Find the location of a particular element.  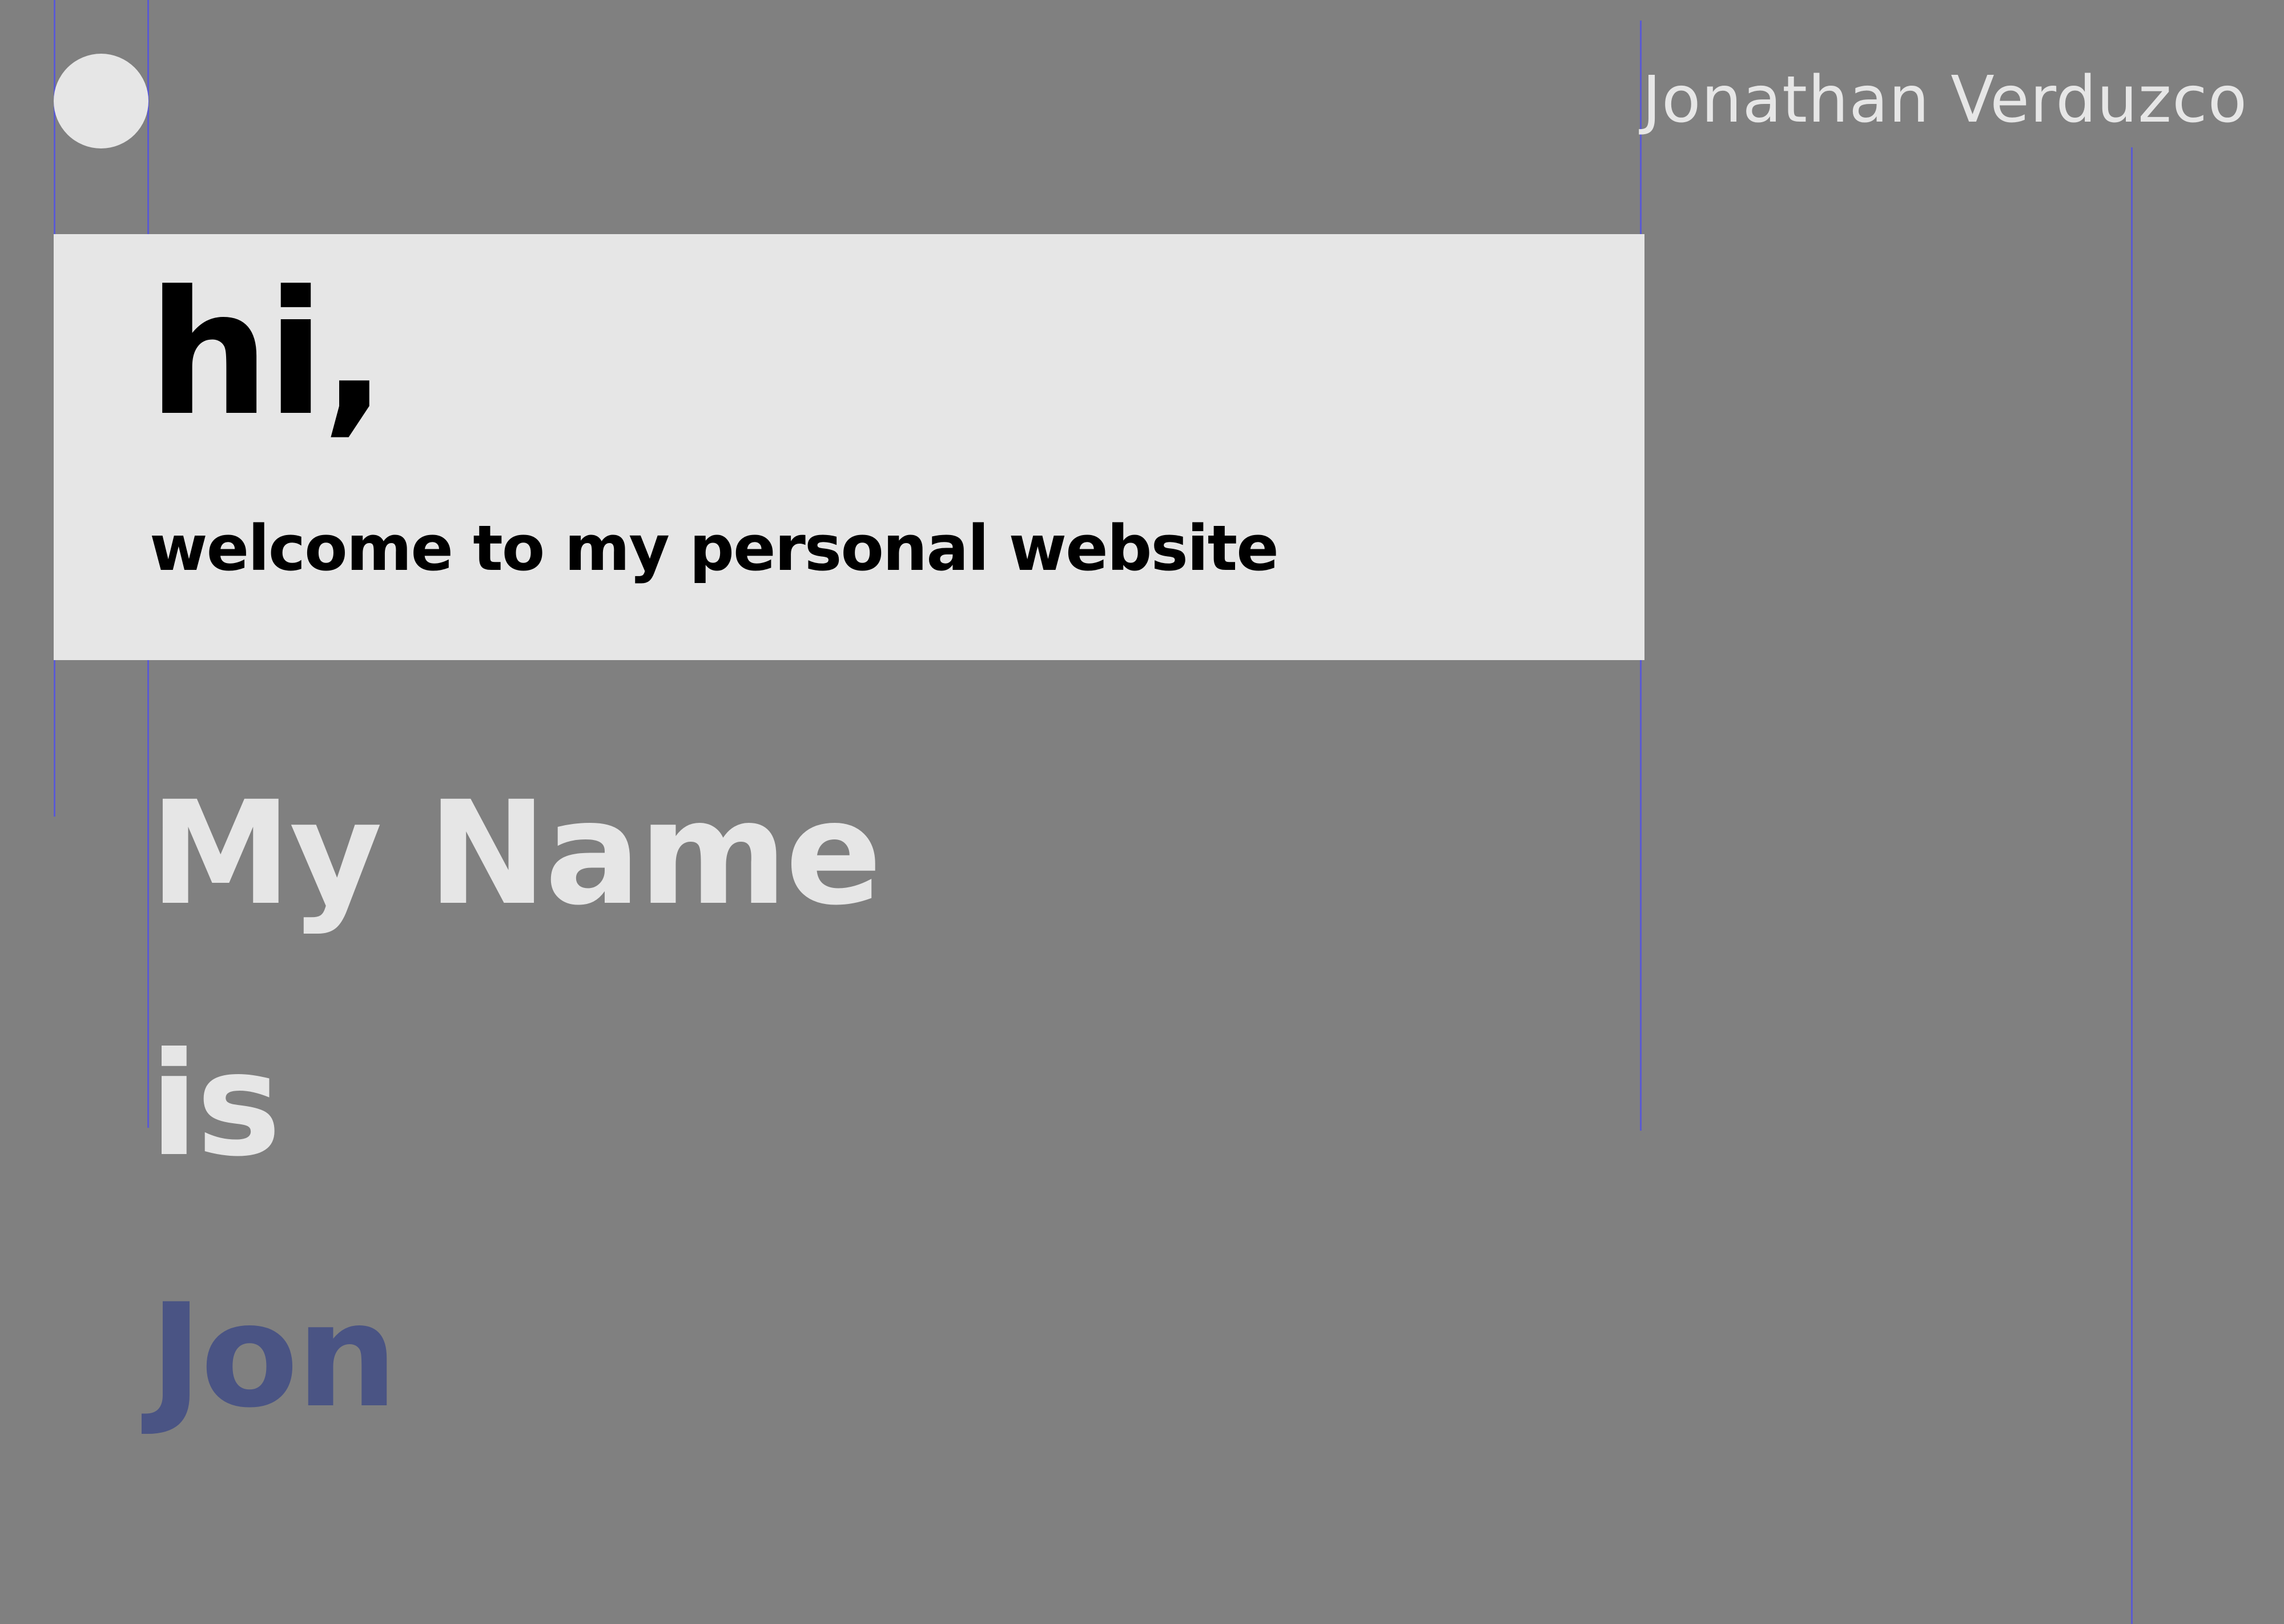

circle-logo-icon is located at coordinates (101, 101).